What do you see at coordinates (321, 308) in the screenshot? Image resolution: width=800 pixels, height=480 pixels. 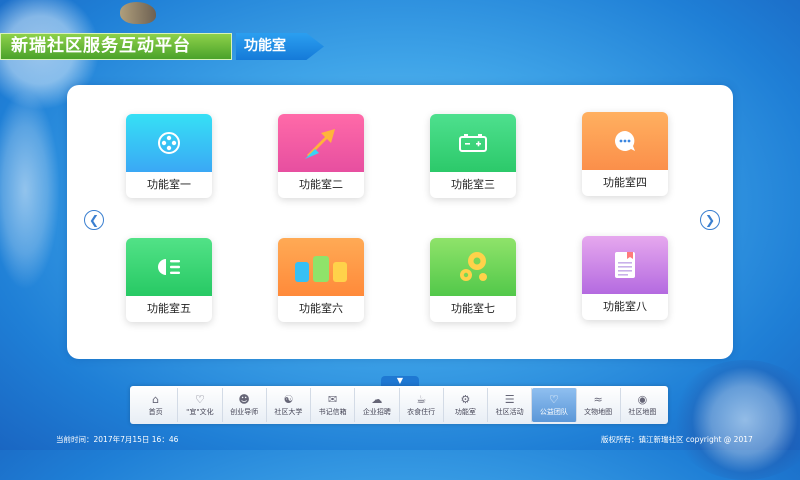 I see `room-card-label: 功能室六` at bounding box center [321, 308].